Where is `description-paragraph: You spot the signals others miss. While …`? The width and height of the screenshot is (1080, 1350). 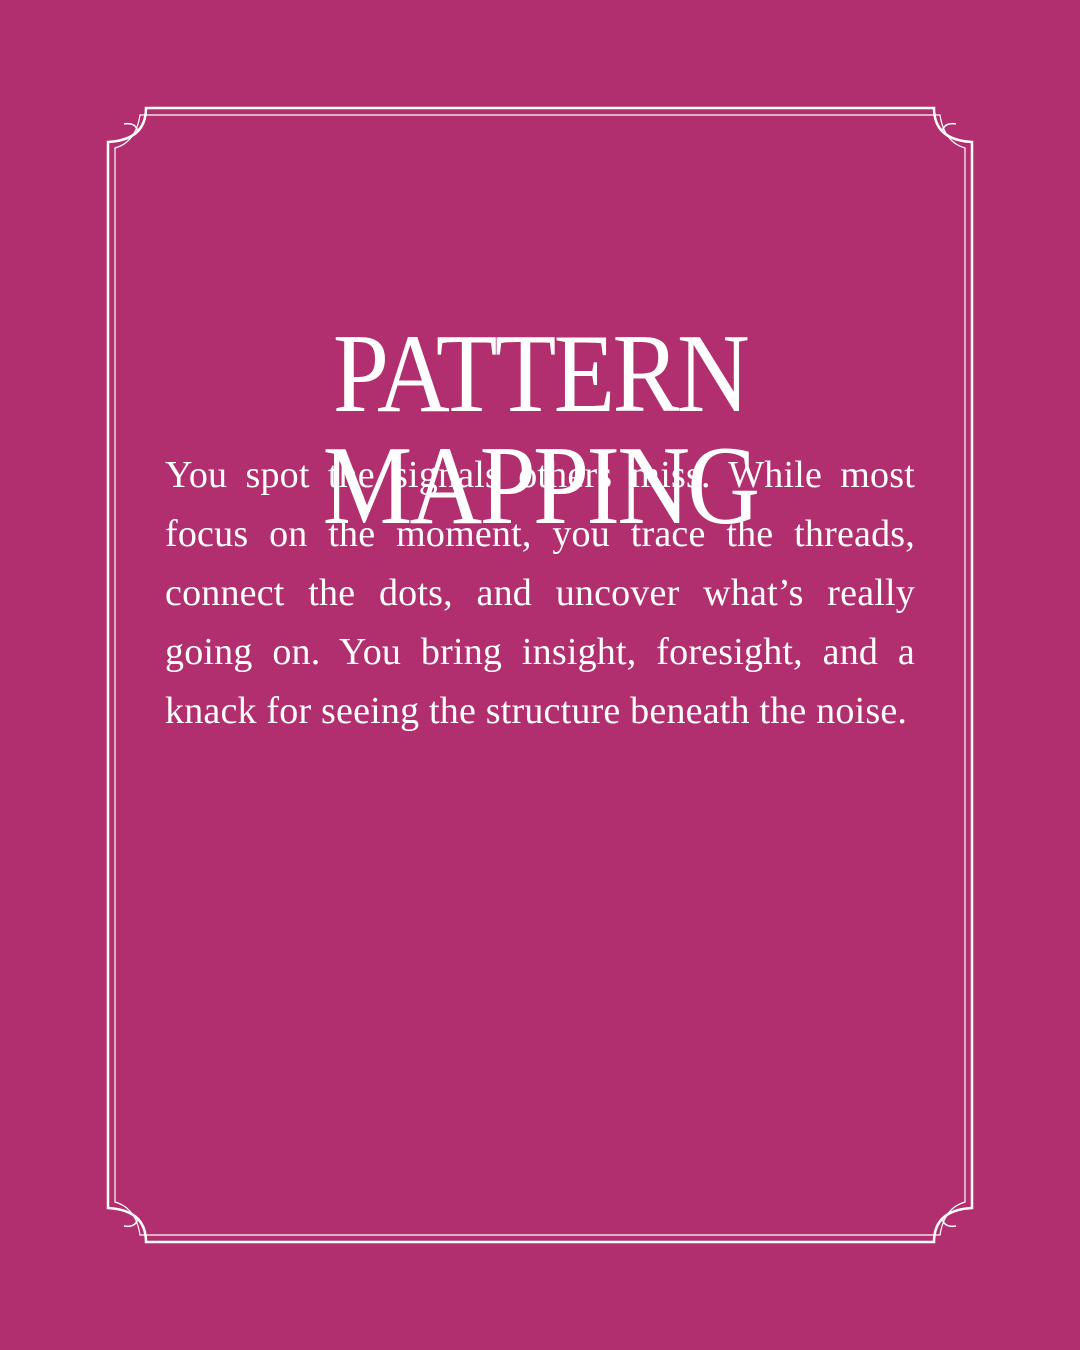 description-paragraph: You spot the signals others miss. While … is located at coordinates (540, 593).